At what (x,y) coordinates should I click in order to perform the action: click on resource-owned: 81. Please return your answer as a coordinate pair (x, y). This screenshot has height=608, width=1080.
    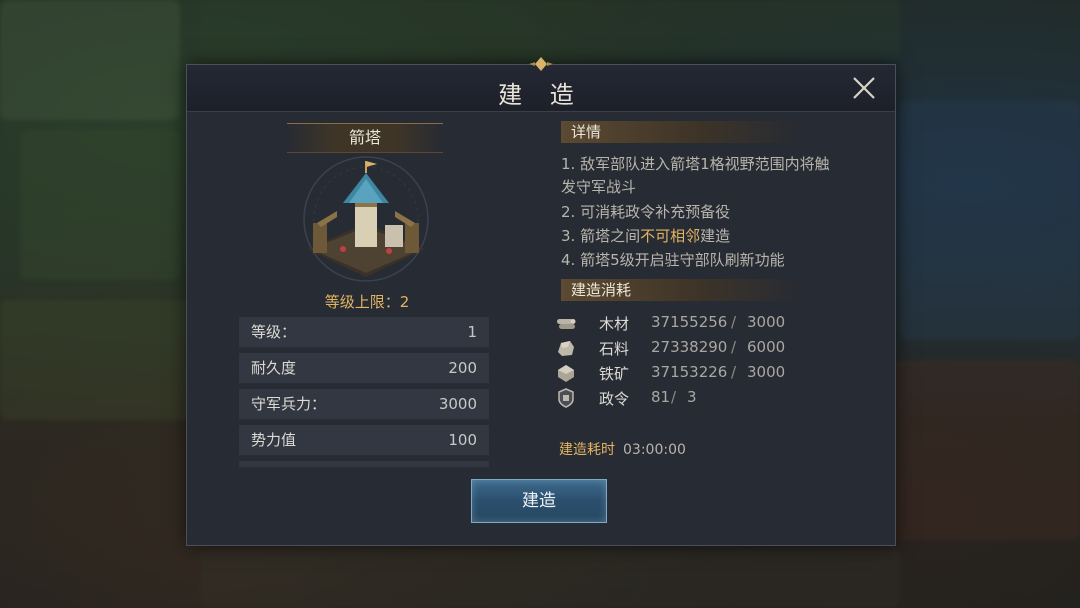
    Looking at the image, I should click on (661, 397).